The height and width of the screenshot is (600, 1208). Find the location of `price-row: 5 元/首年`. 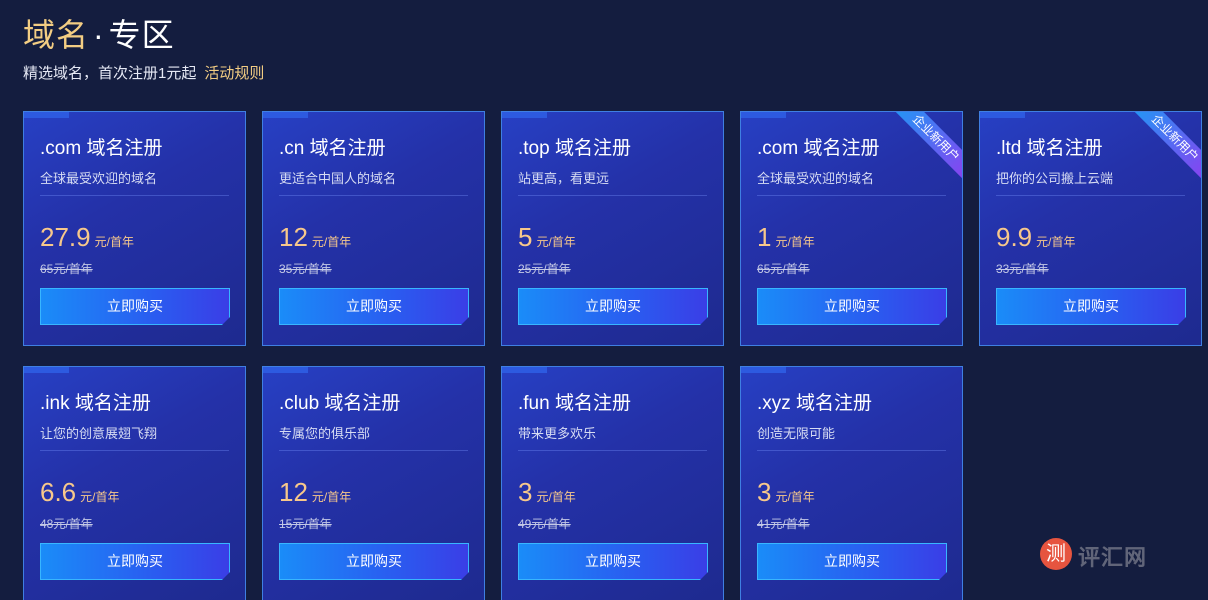

price-row: 5 元/首年 is located at coordinates (547, 237).